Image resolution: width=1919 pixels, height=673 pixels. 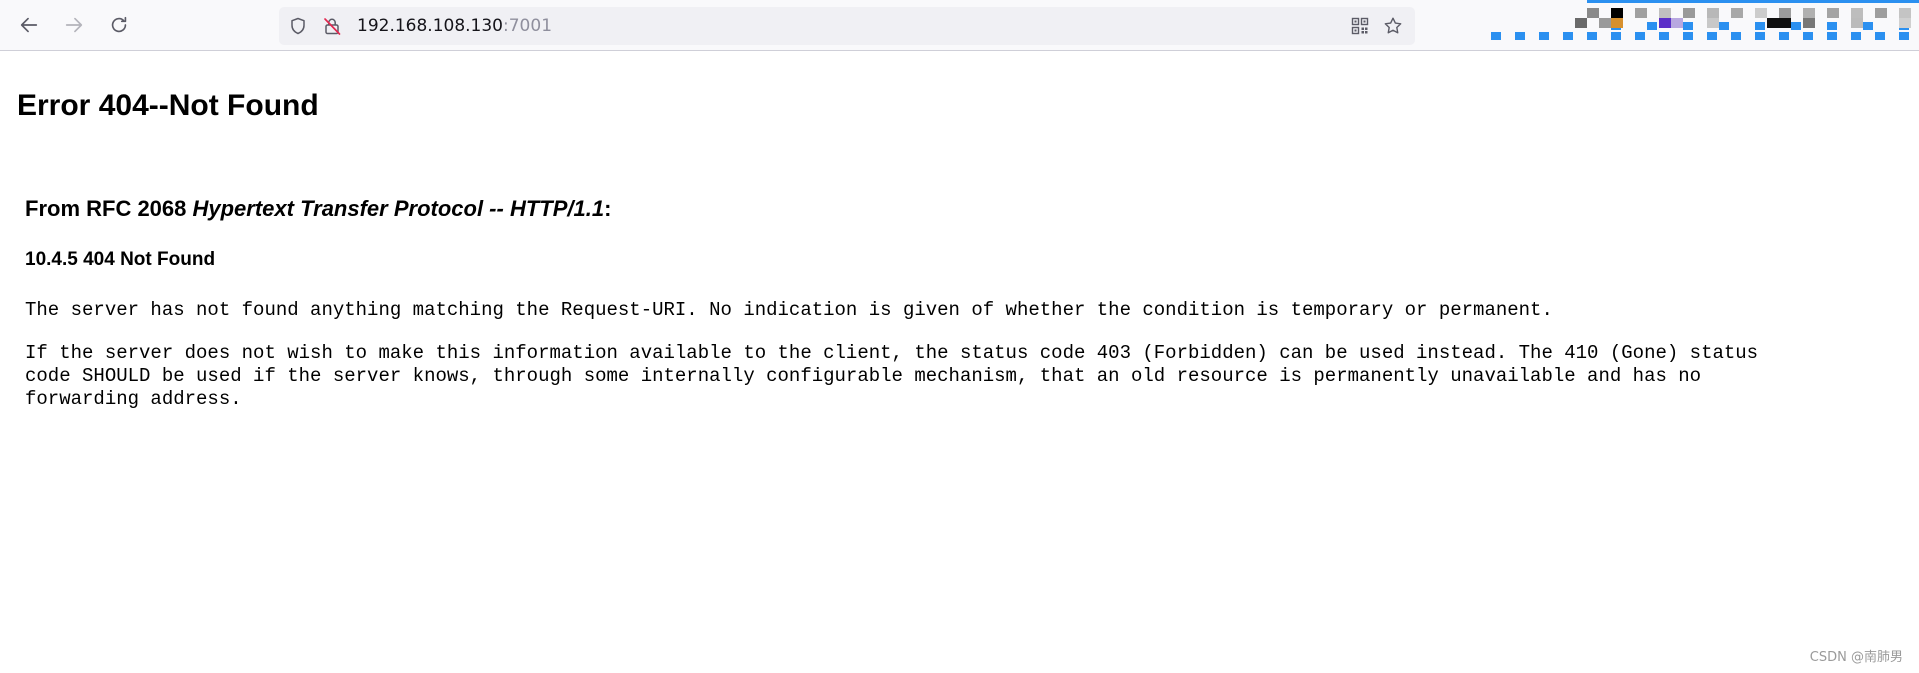 What do you see at coordinates (398, 208) in the screenshot?
I see `rfc-title: Hypertext Transfer Protocol -- HTTP/1.1` at bounding box center [398, 208].